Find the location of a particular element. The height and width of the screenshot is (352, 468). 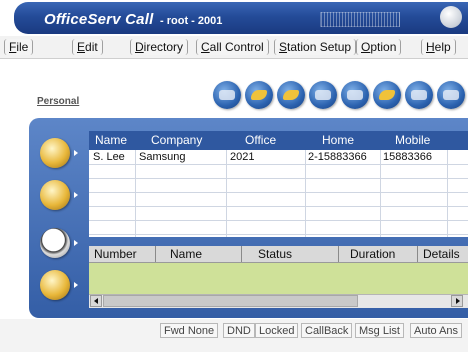

scroll-thumb is located at coordinates (230, 301).